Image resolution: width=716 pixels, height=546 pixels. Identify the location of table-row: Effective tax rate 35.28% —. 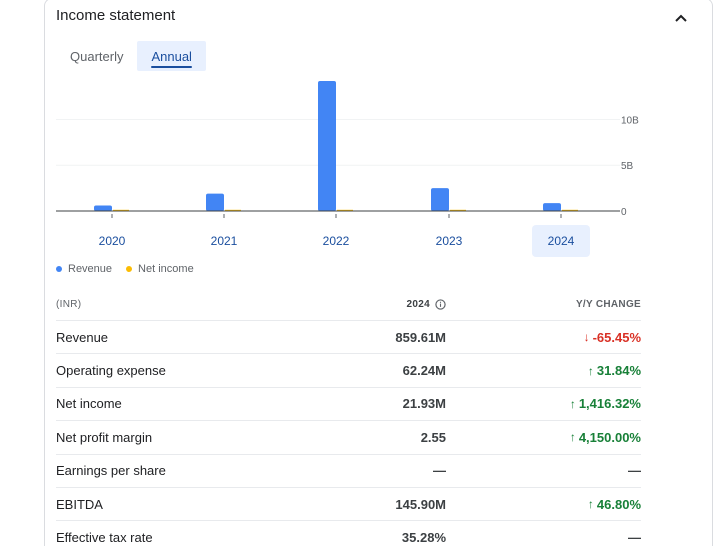
(348, 533).